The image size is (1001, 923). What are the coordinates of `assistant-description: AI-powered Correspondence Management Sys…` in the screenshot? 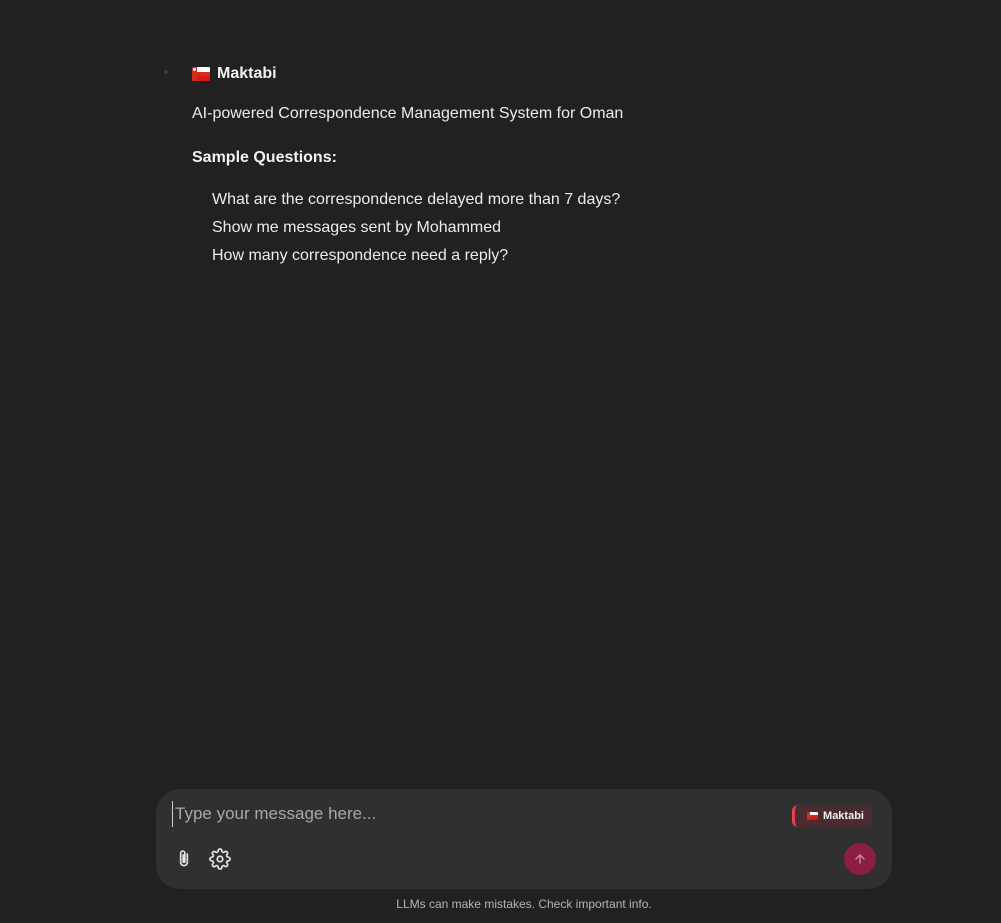 It's located at (408, 113).